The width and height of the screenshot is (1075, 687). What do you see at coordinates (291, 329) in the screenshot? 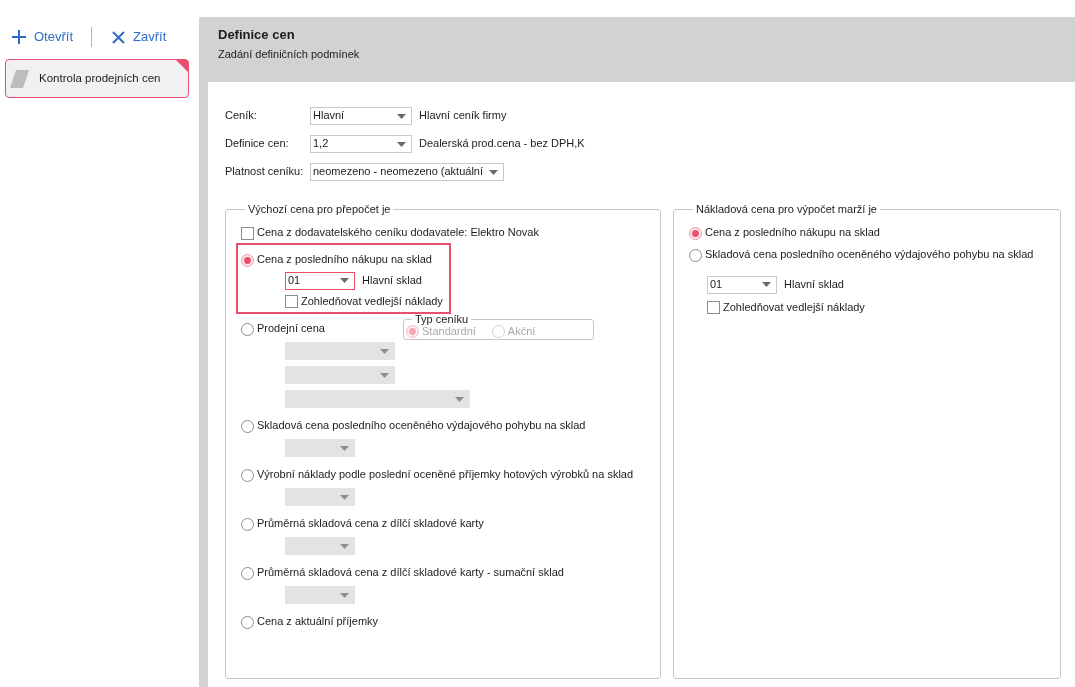
I see `radio-label: Prodejní cena` at bounding box center [291, 329].